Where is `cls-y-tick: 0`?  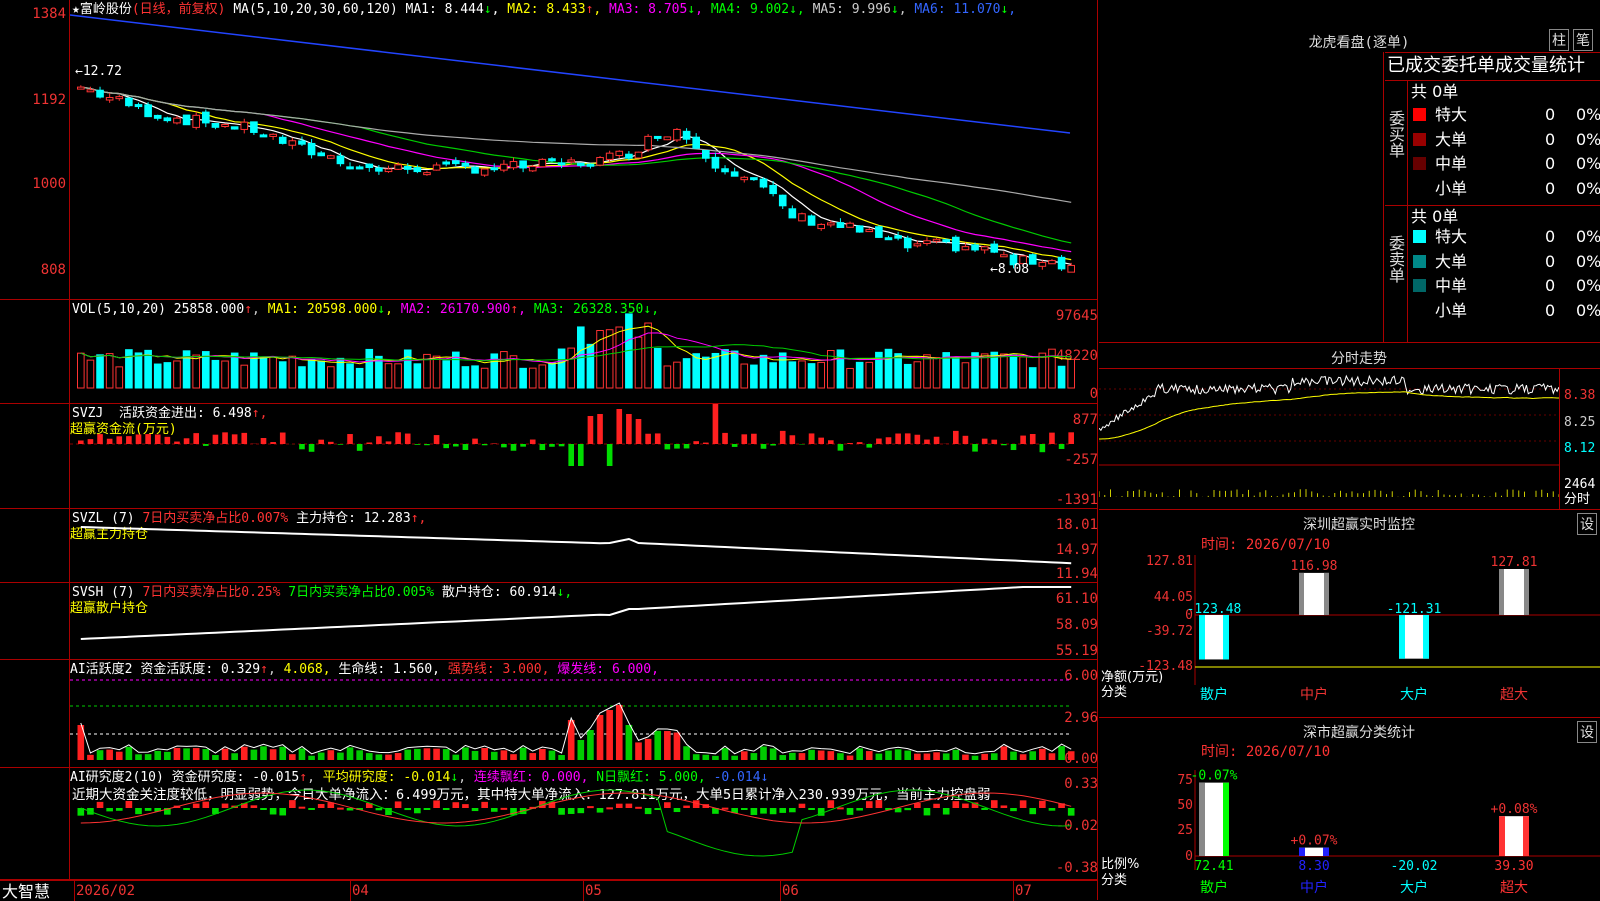
cls-y-tick: 0 is located at coordinates (1189, 856).